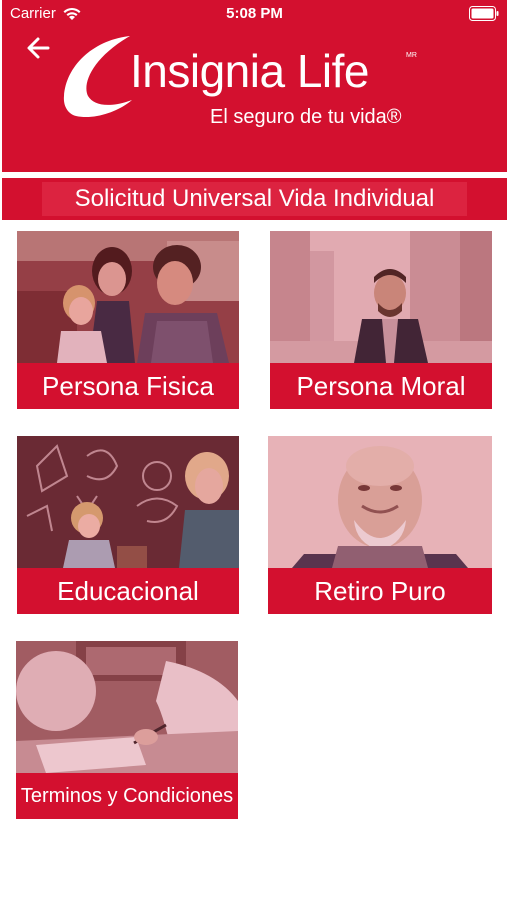 The image size is (507, 900). What do you see at coordinates (39, 48) in the screenshot?
I see `back-arrow-icon` at bounding box center [39, 48].